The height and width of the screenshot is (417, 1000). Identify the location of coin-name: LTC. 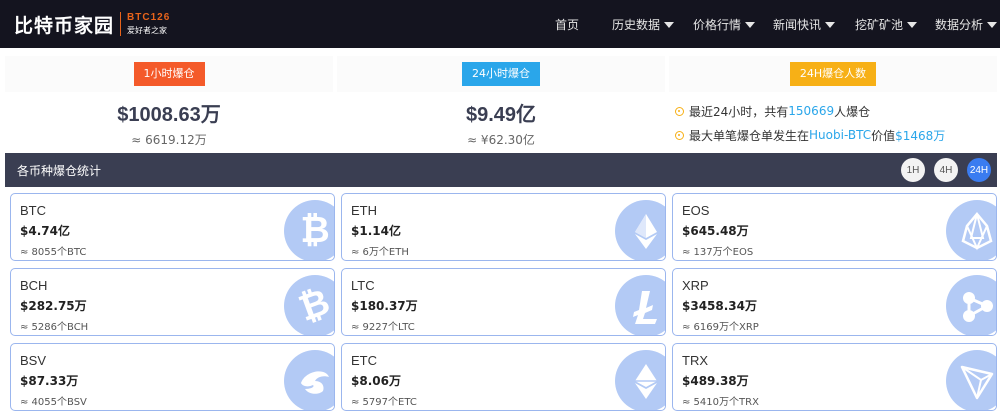
(363, 285).